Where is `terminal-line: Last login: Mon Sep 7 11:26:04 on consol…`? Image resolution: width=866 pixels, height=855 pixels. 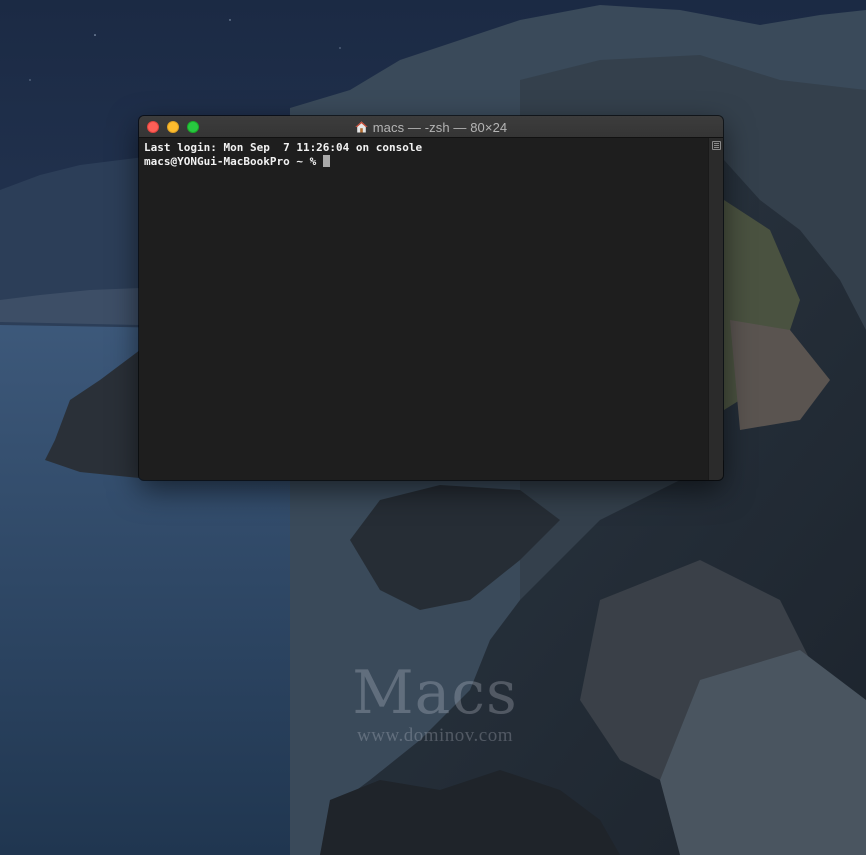 terminal-line: Last login: Mon Sep 7 11:26:04 on consol… is located at coordinates (283, 147).